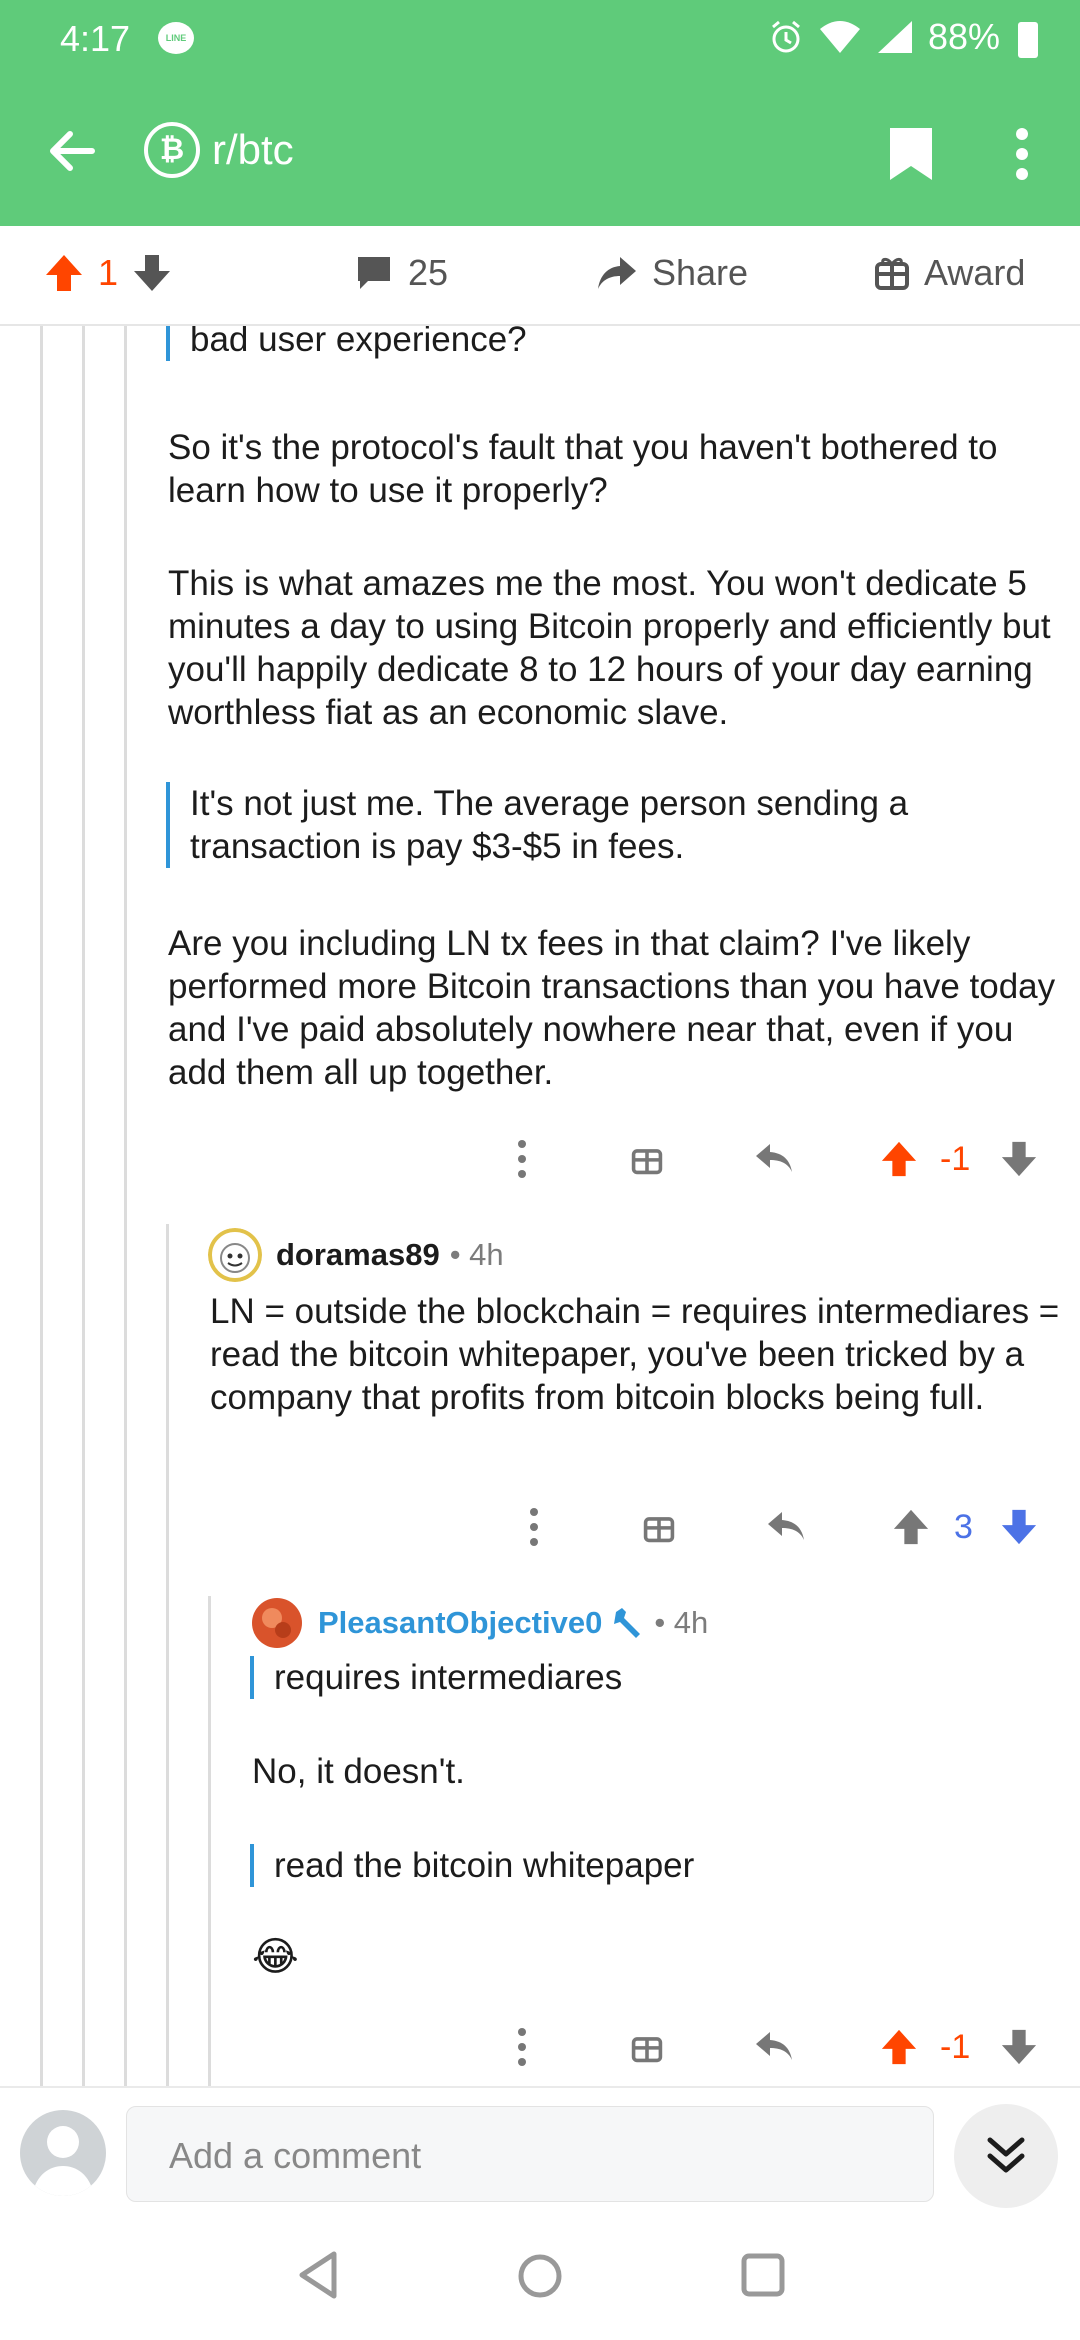 This screenshot has height=2340, width=1080. Describe the element at coordinates (358, 342) in the screenshot. I see `quote-text: bad user experience?` at that location.